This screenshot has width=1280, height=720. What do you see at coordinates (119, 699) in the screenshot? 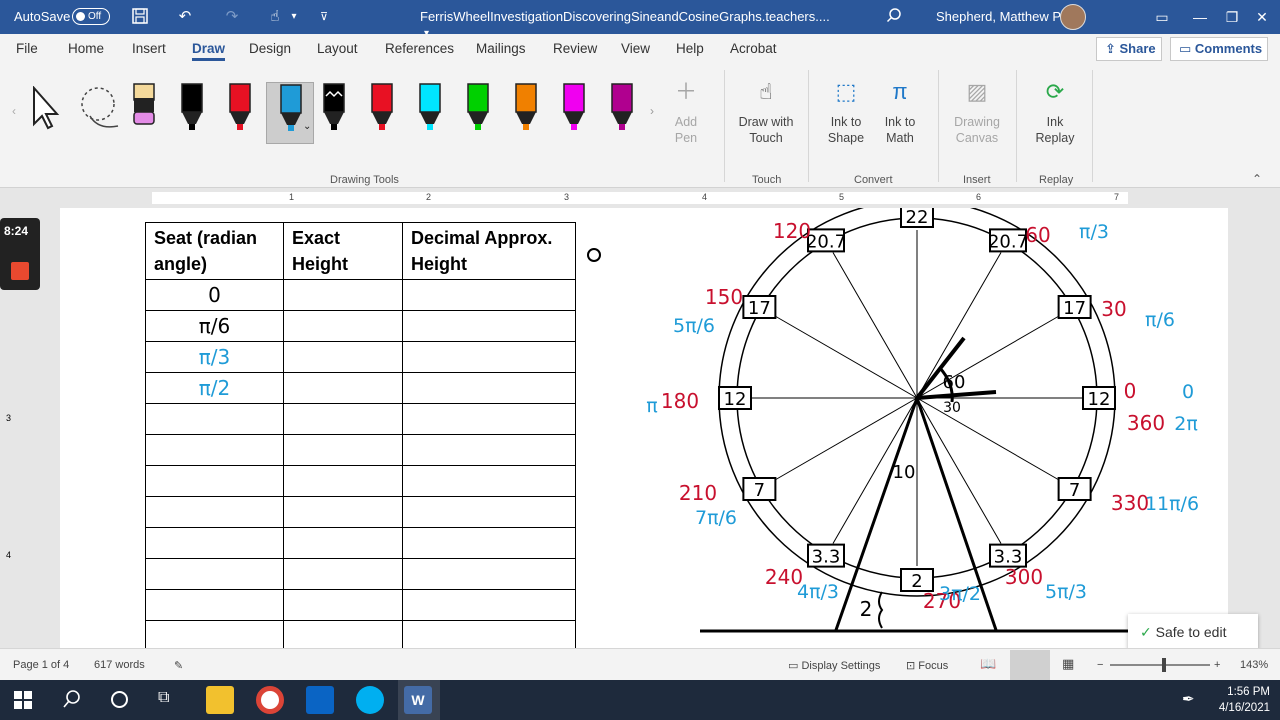
I see `cortana-icon` at bounding box center [119, 699].